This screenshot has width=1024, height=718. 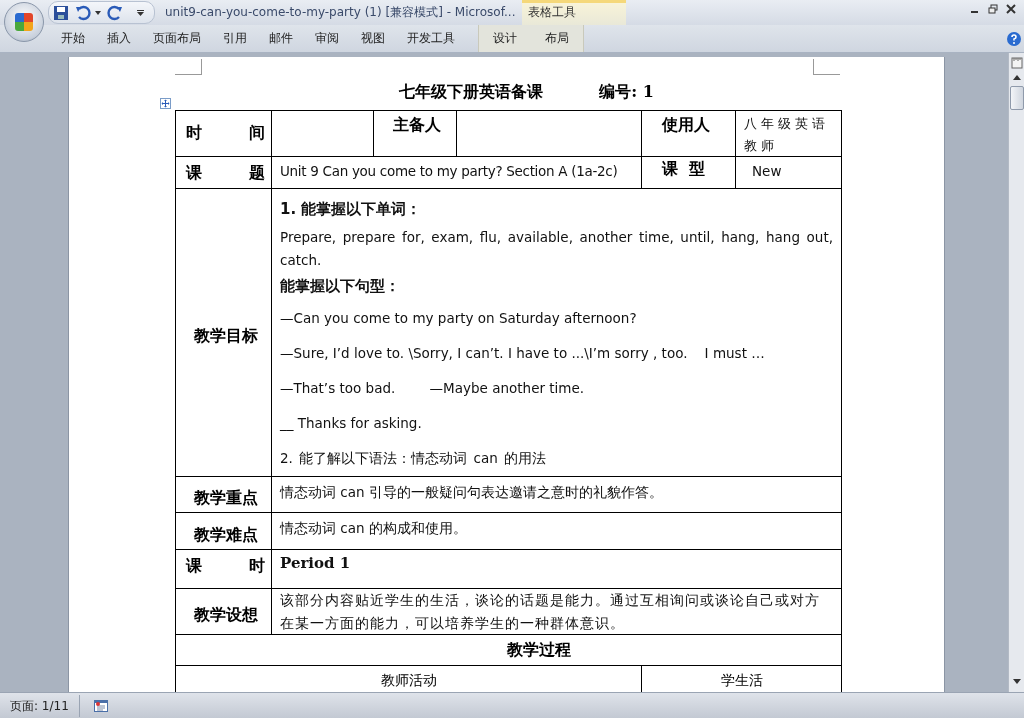 What do you see at coordinates (1016, 372) in the screenshot?
I see `vertical-scrollbar` at bounding box center [1016, 372].